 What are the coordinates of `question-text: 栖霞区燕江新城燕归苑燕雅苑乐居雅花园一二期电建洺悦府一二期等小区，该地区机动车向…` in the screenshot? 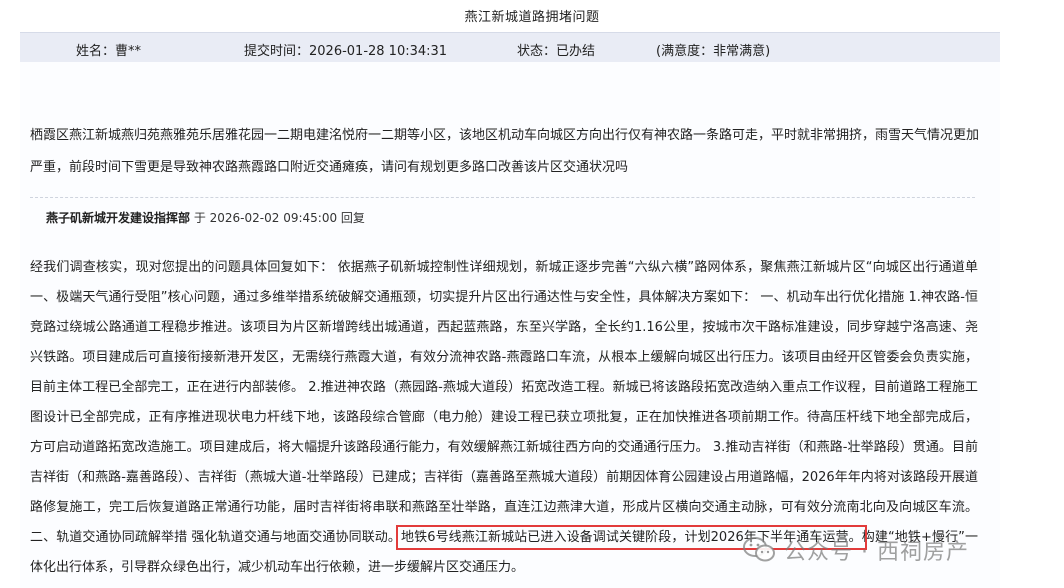 It's located at (505, 151).